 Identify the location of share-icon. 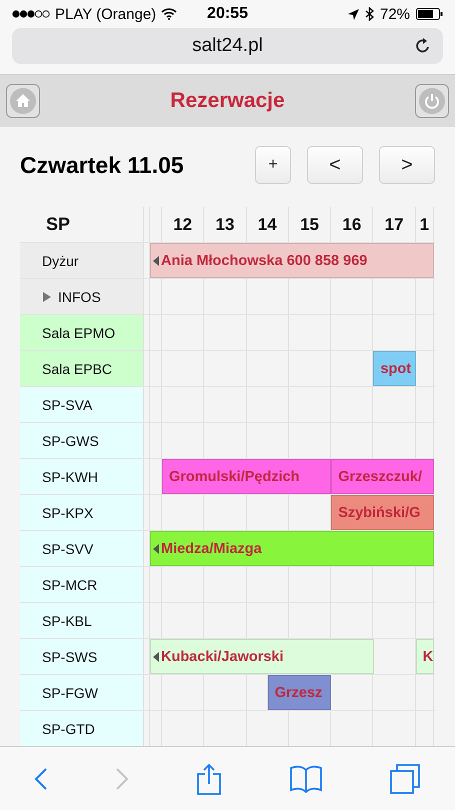
(209, 779).